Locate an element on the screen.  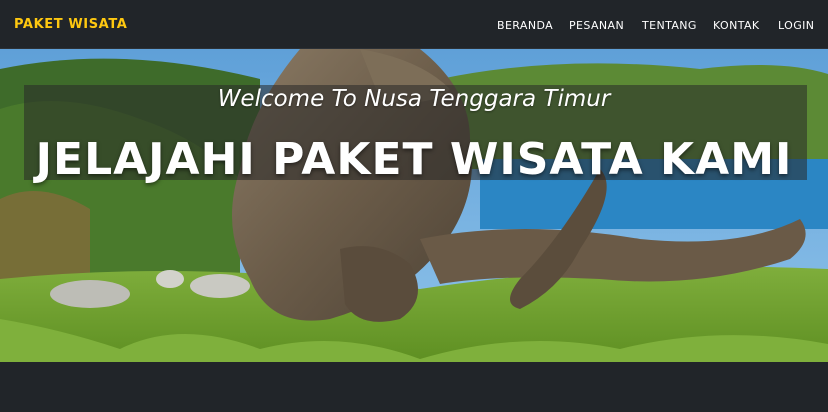
nav-link-login: LOGIN is located at coordinates (796, 25).